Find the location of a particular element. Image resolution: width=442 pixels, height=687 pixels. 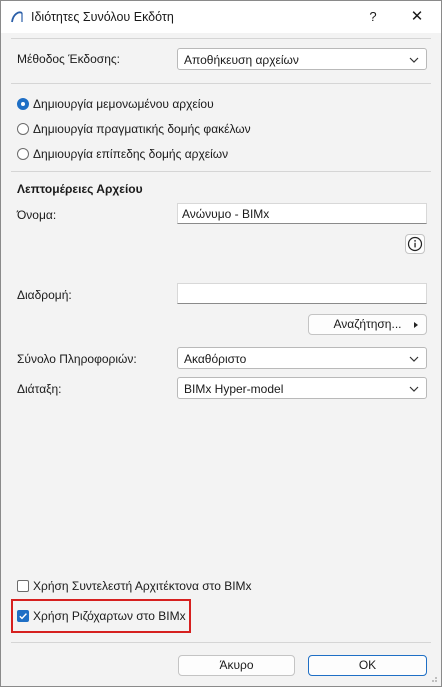

method-value: Αποθήκευση αρχείων is located at coordinates (241, 60).